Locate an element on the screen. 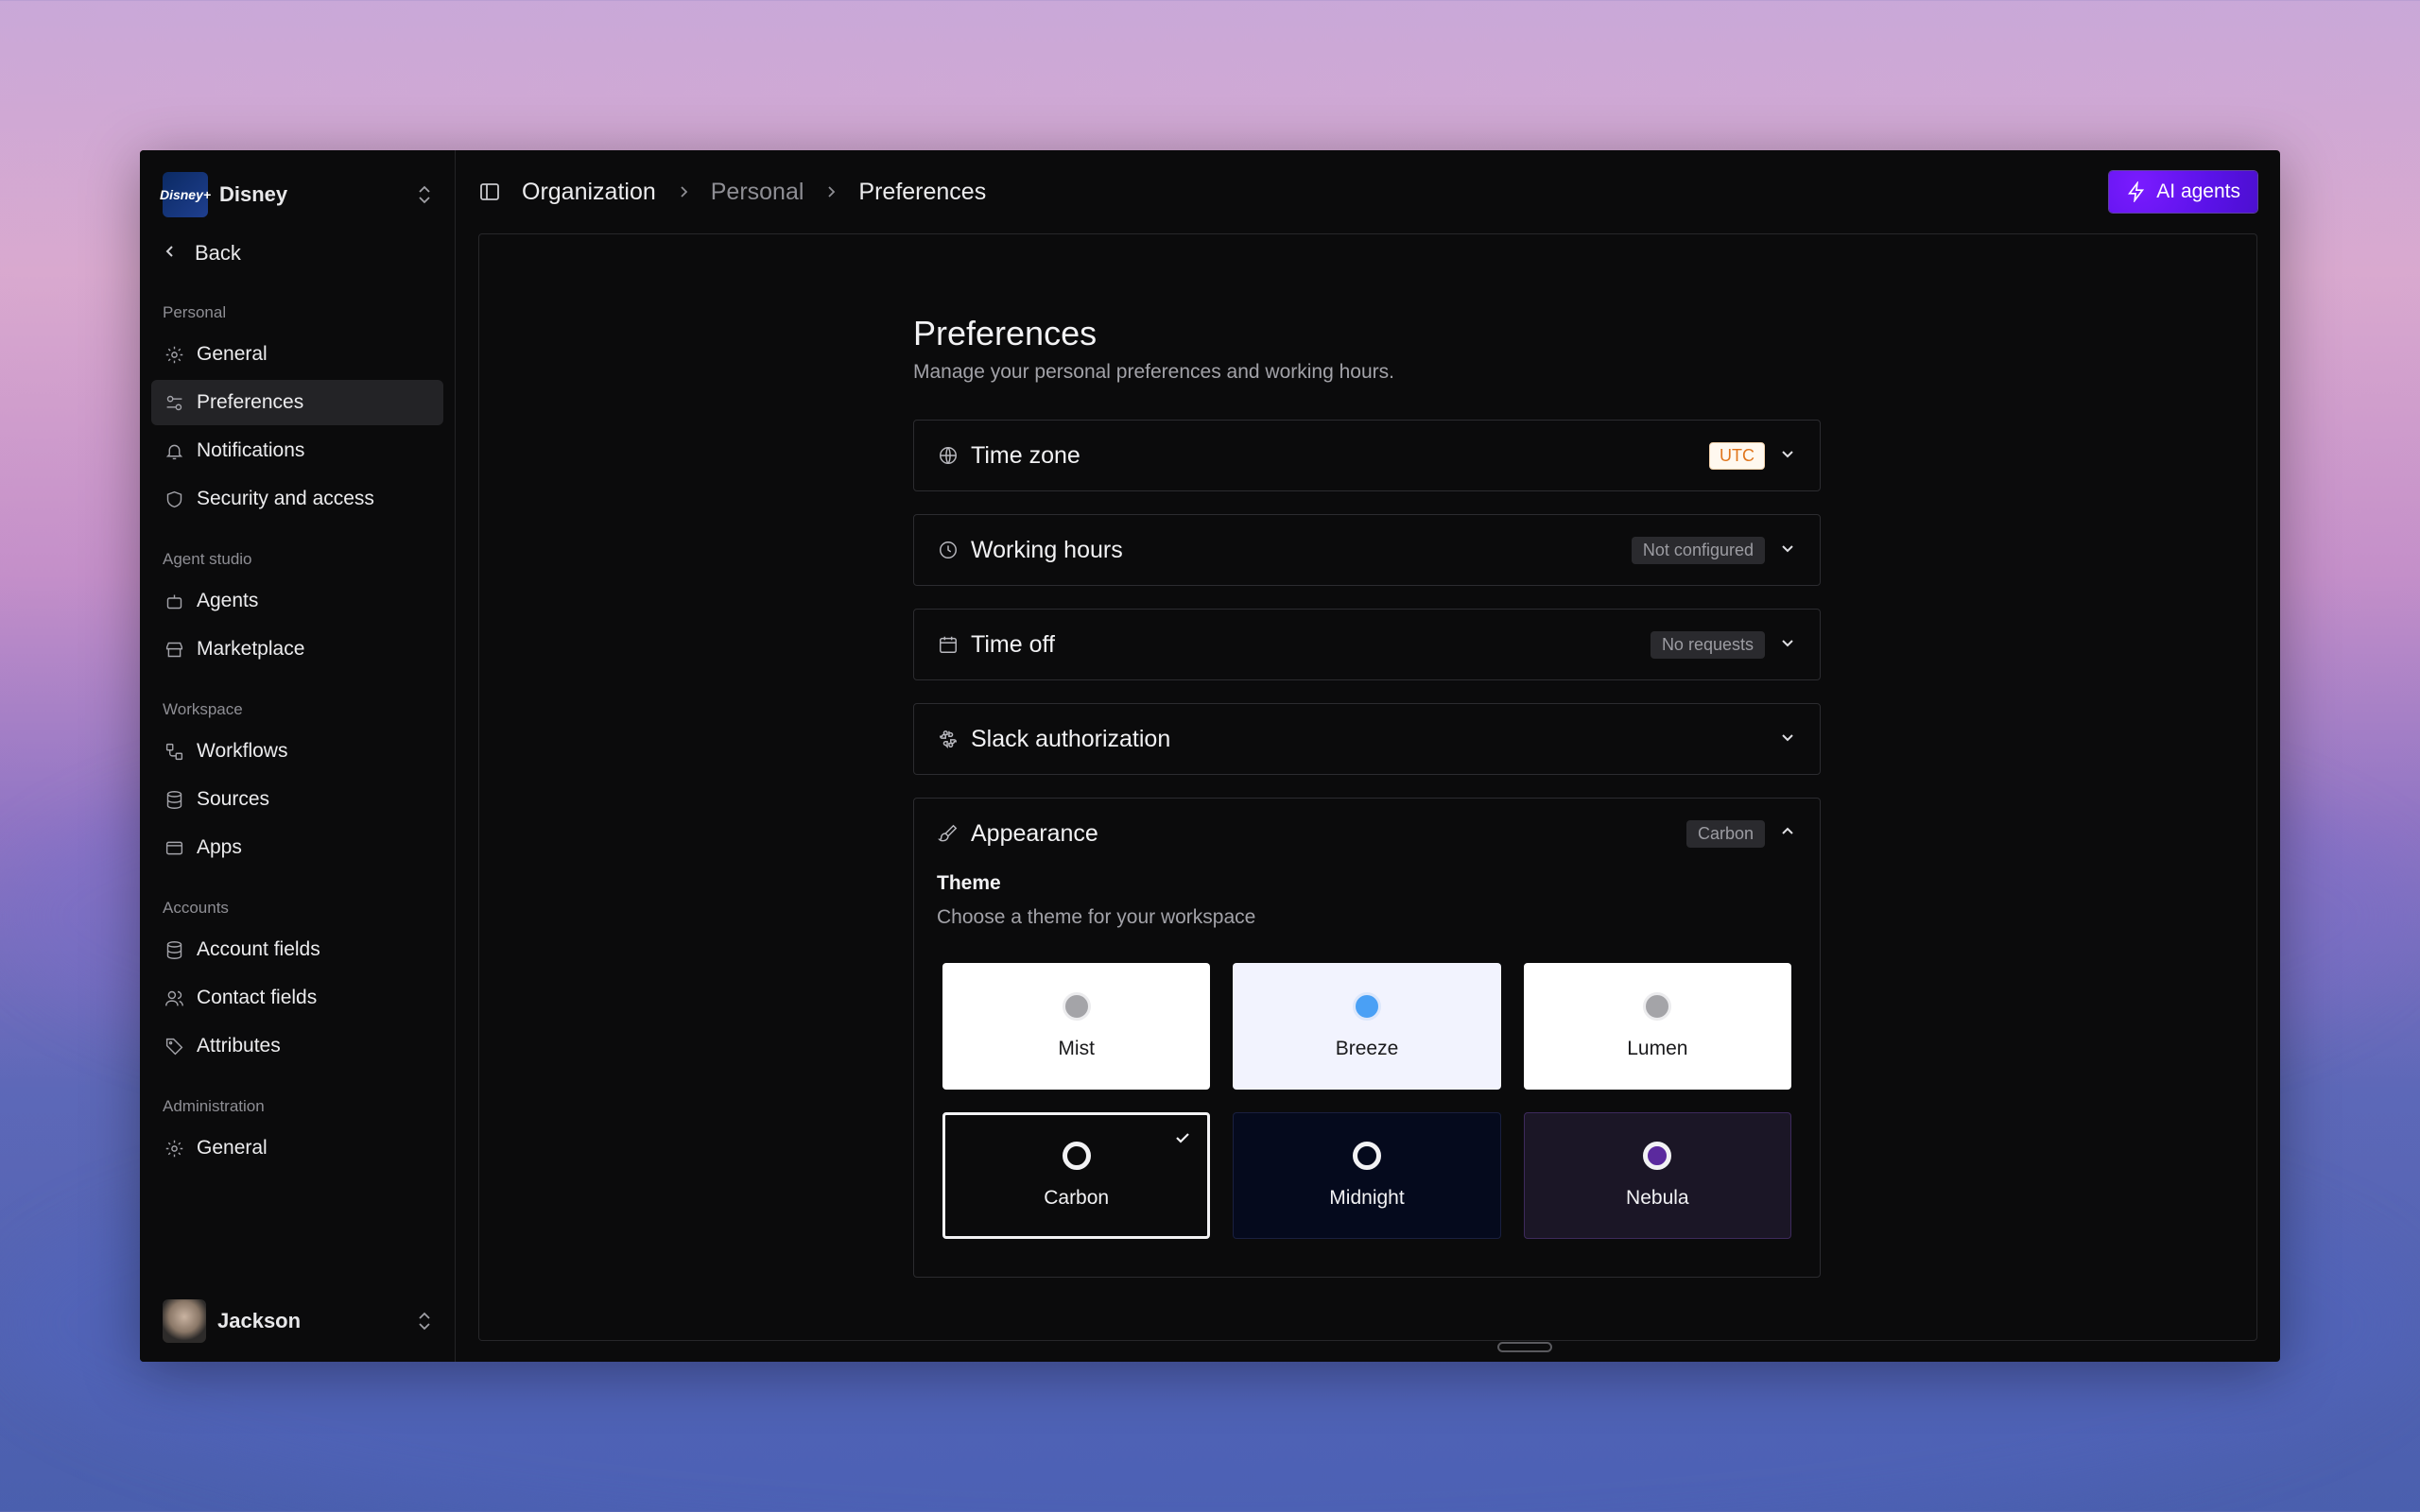 The image size is (2420, 1512). sidebar-item-security: Security and access is located at coordinates (297, 499).